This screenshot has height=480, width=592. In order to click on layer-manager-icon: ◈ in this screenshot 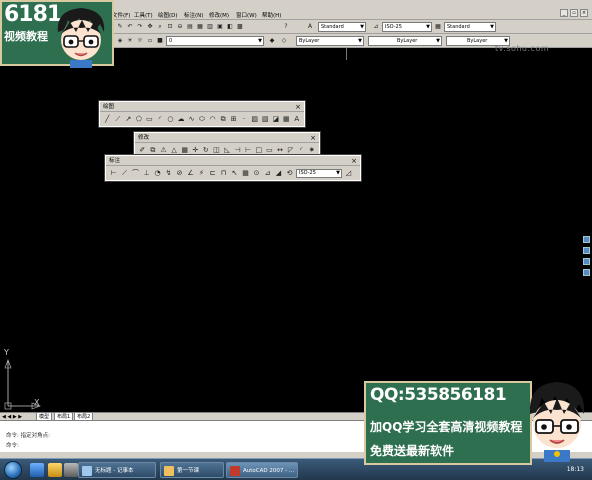, I will do `click(120, 41)`.